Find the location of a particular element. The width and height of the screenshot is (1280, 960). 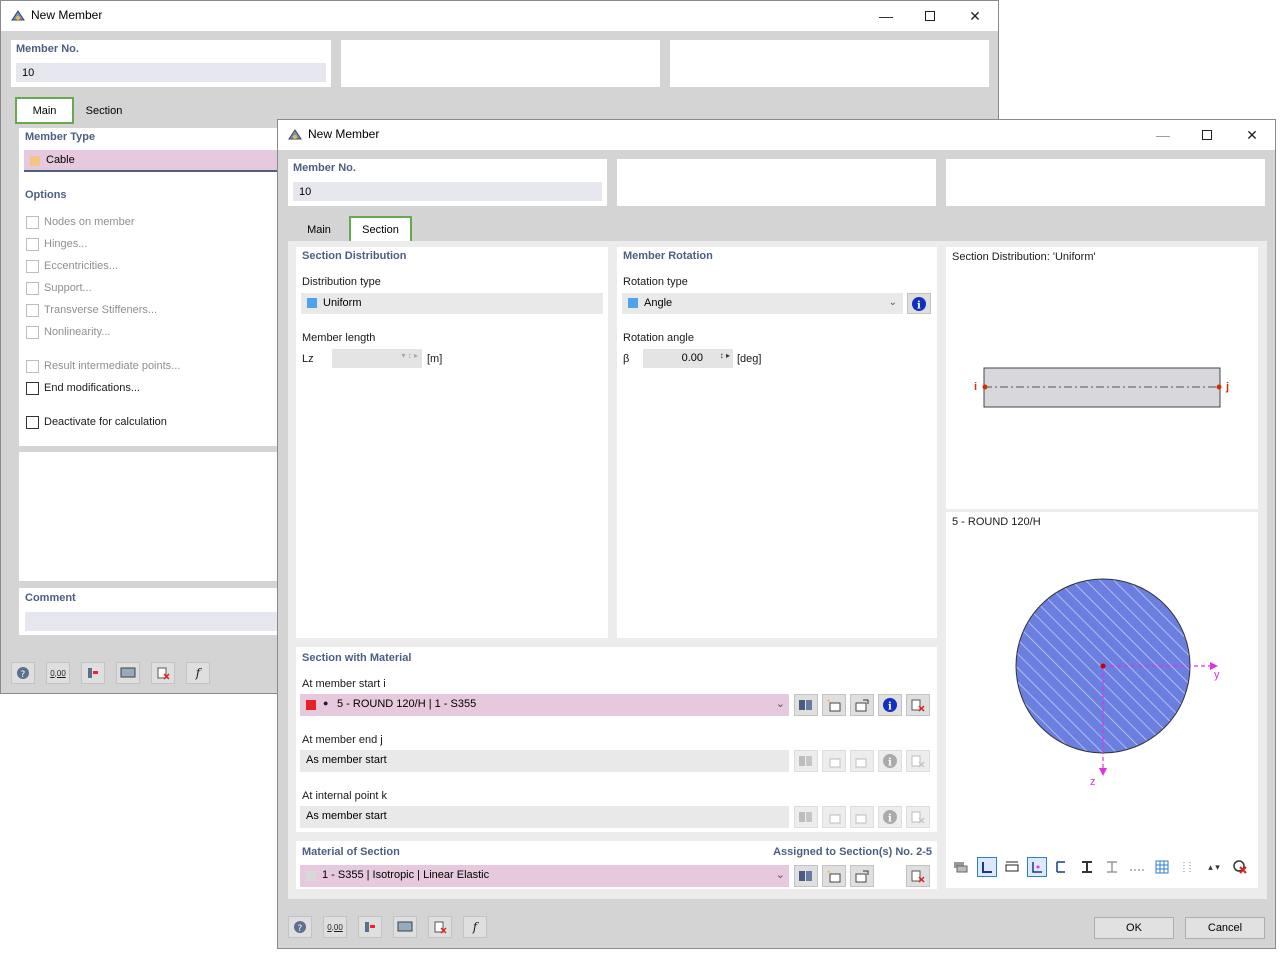

edit-section-icon is located at coordinates (862, 705).